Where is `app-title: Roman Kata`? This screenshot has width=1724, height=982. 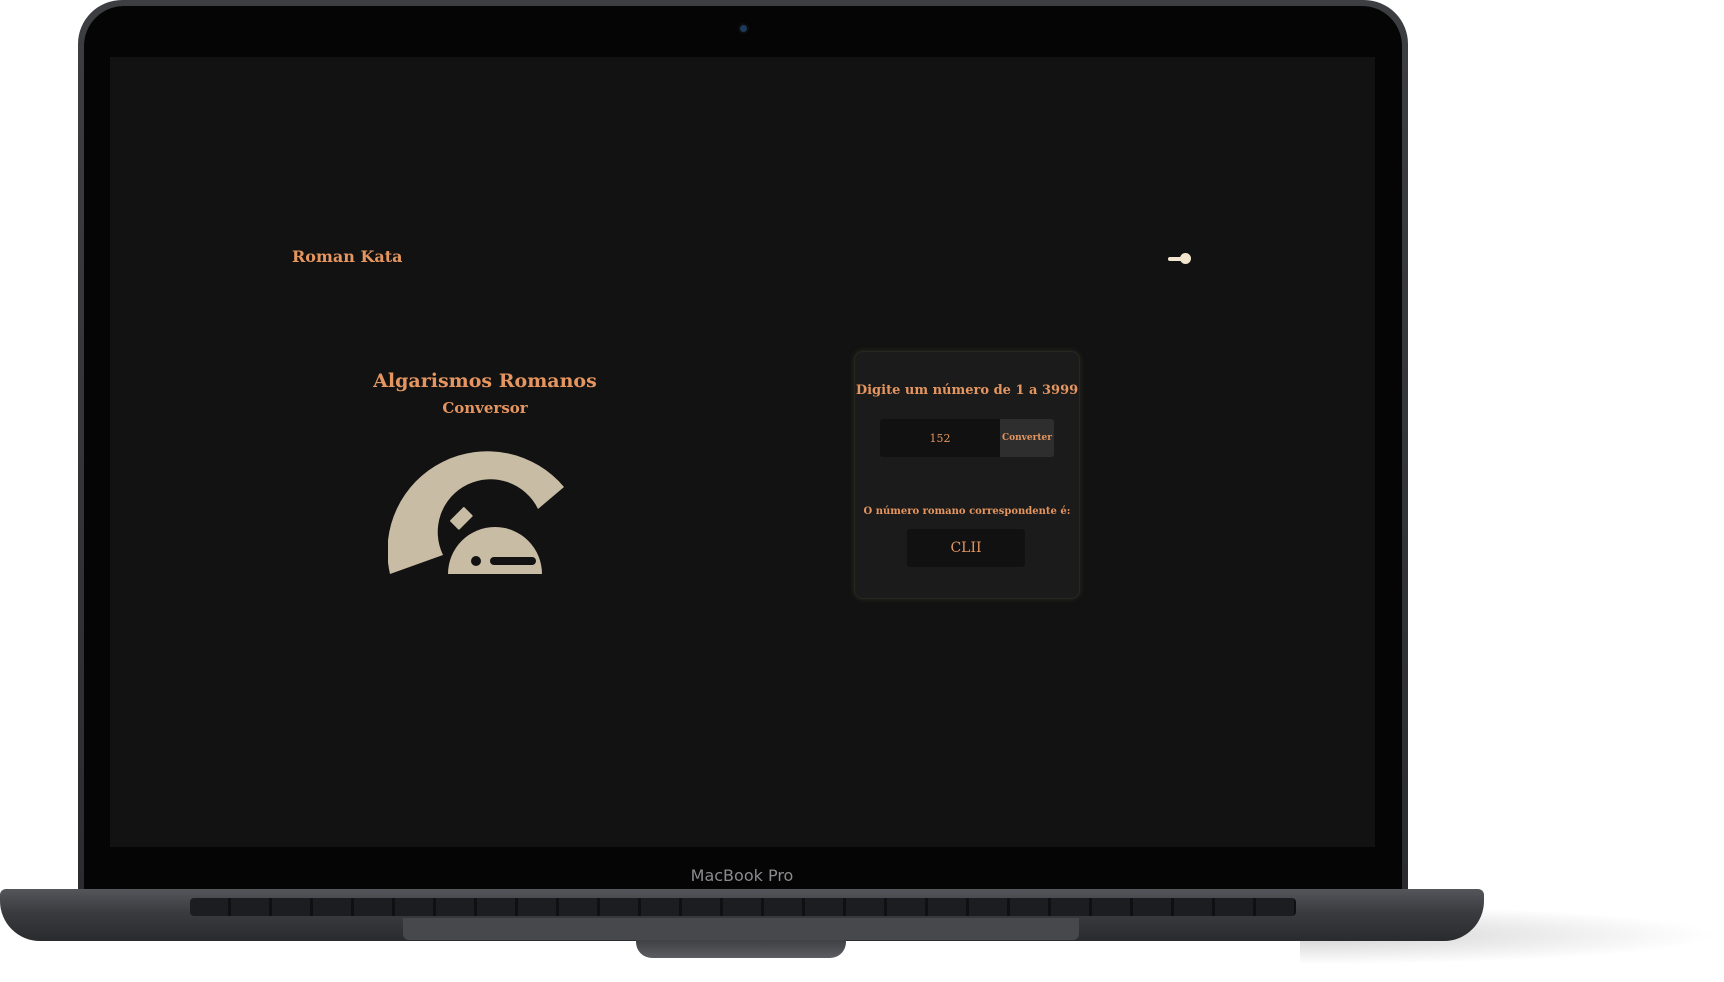 app-title: Roman Kata is located at coordinates (347, 256).